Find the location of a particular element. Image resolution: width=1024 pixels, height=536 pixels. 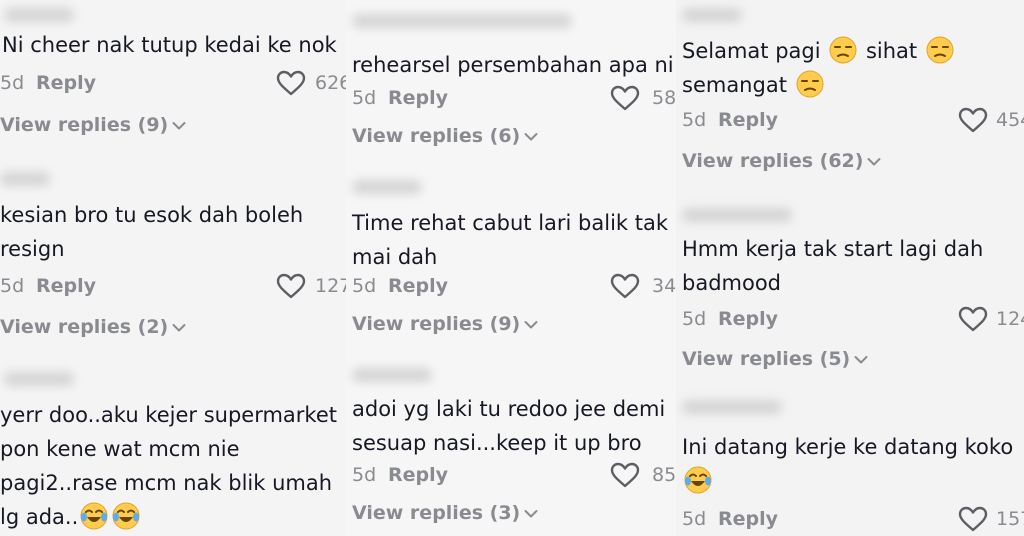

view-replies-button: View replies (2) is located at coordinates (93, 327).